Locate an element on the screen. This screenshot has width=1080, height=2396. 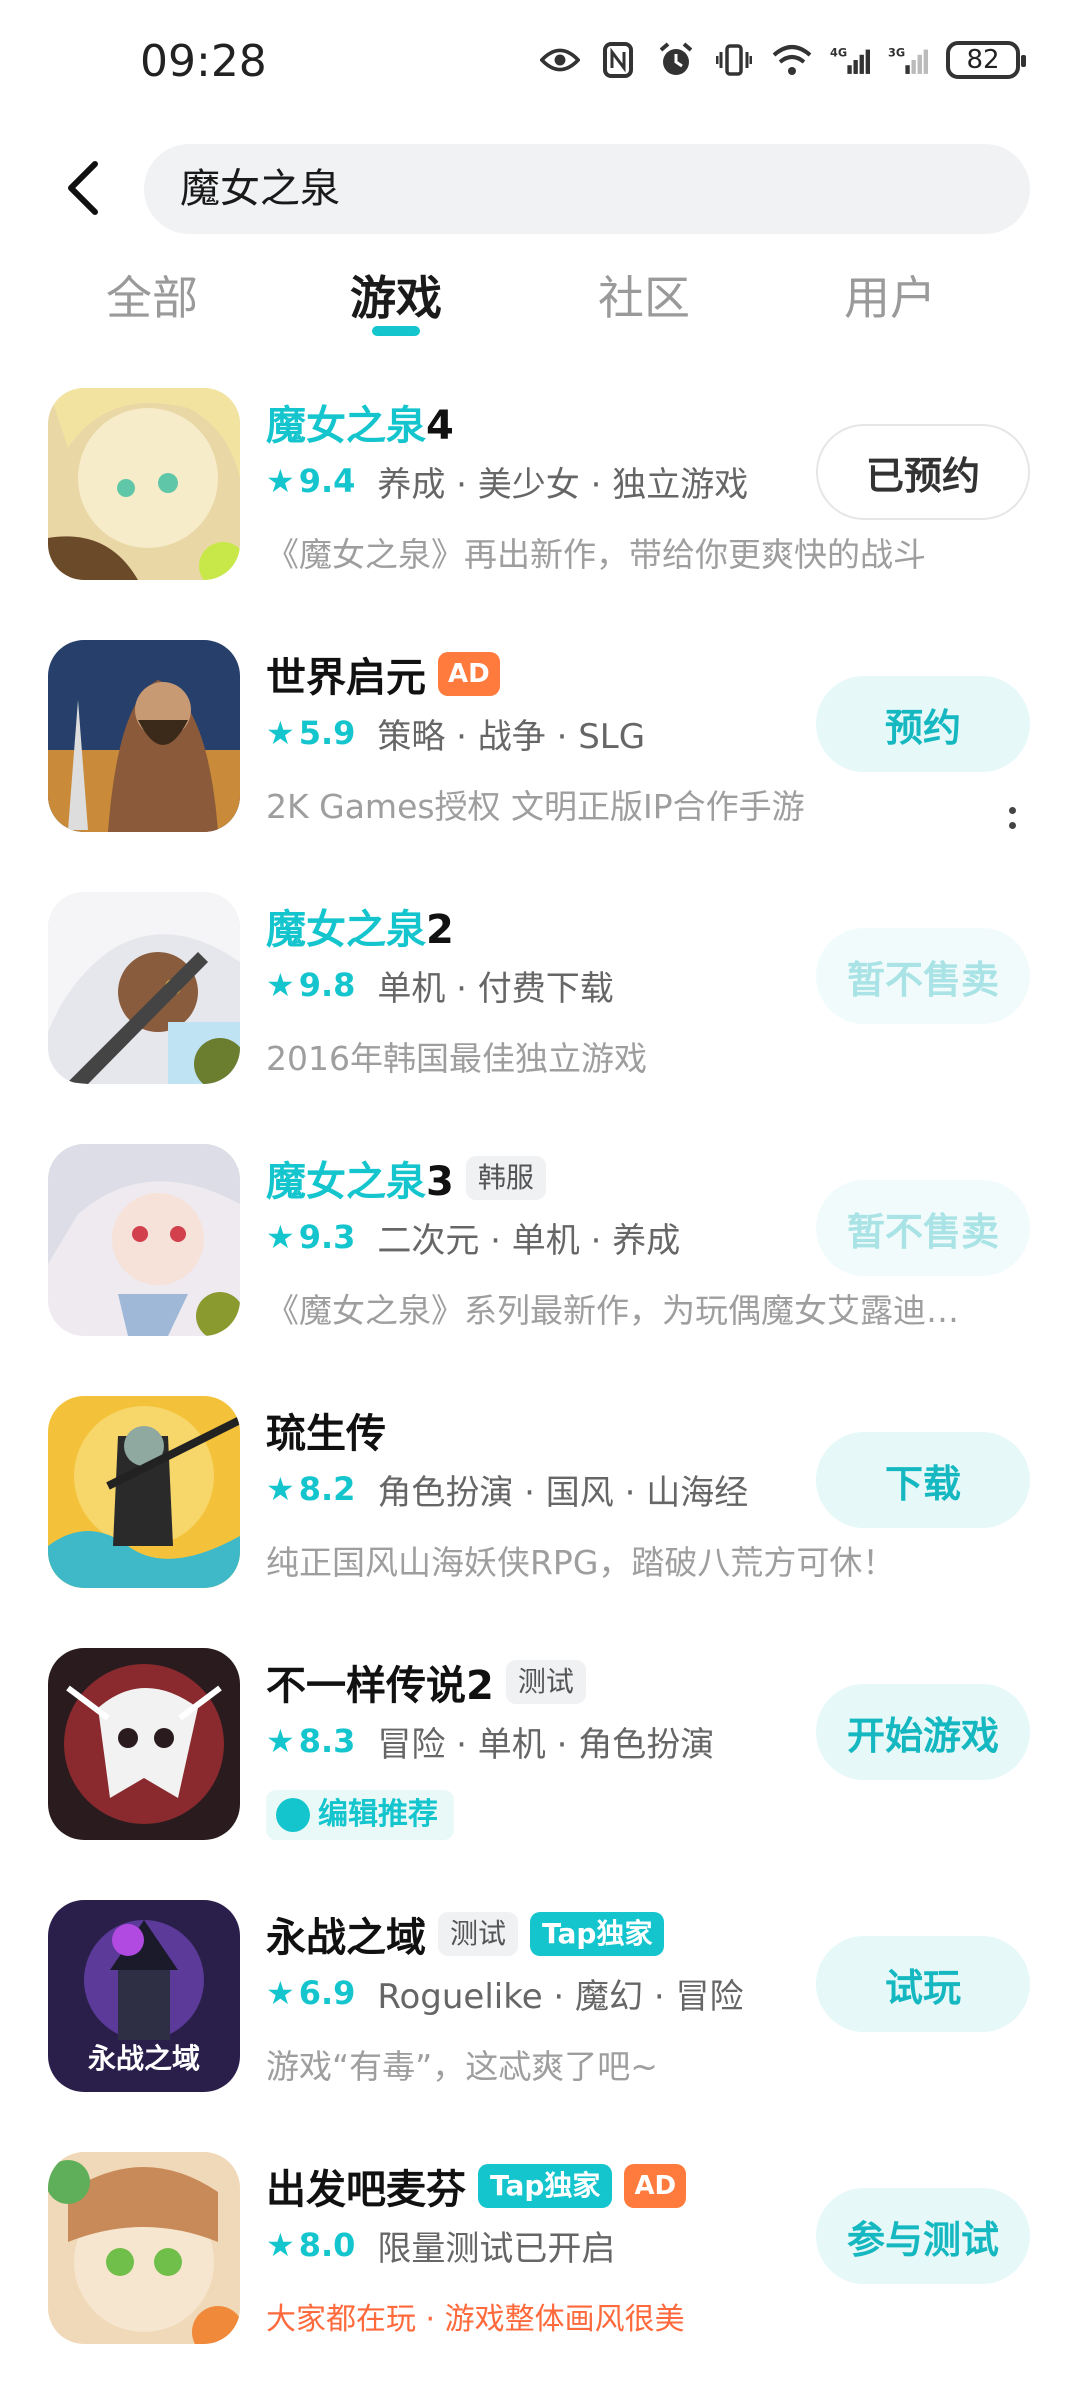
game-icon: 永战之域 is located at coordinates (144, 1996).